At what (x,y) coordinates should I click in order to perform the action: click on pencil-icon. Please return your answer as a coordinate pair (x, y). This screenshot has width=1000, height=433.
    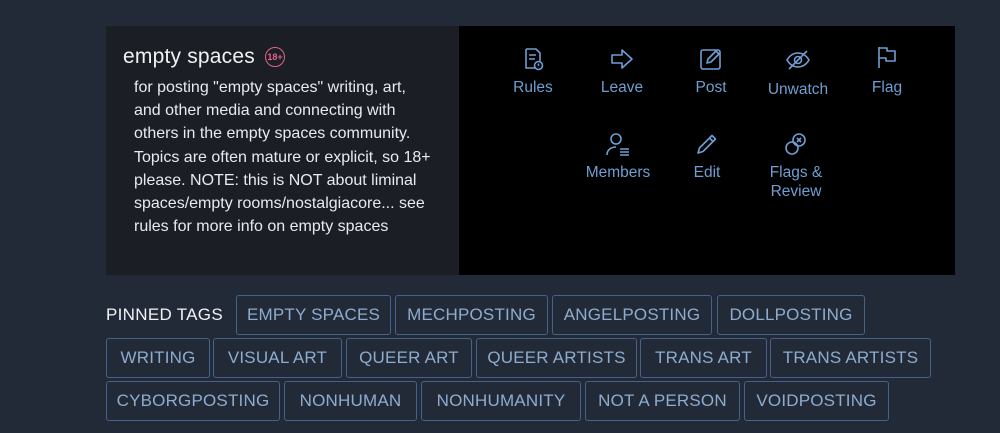
    Looking at the image, I should click on (707, 144).